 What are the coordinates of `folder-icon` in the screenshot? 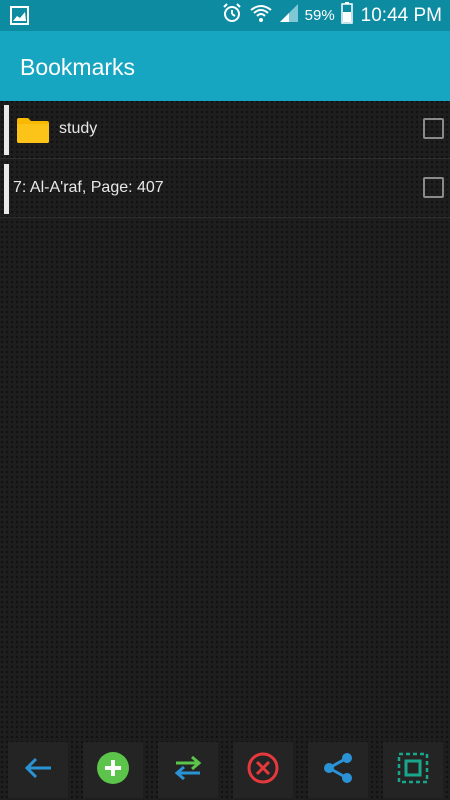 It's located at (33, 132).